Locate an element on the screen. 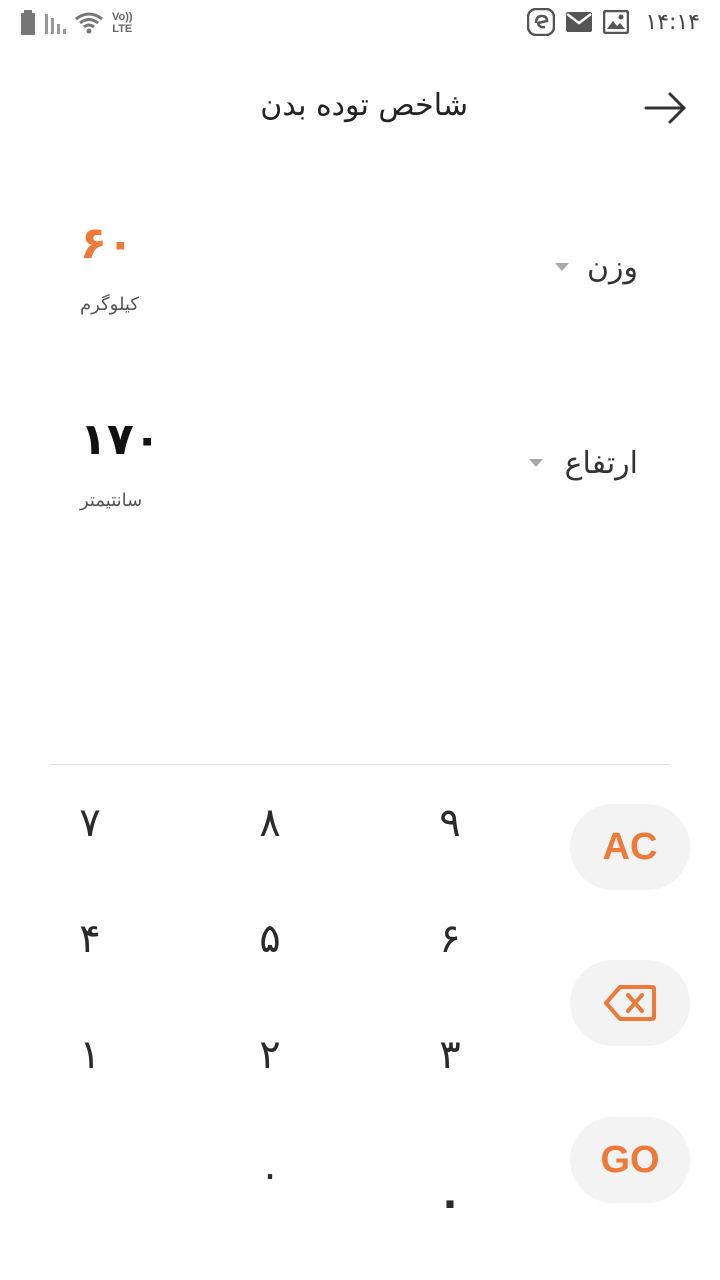 This screenshot has width=720, height=1280. height-label: ارتفاع is located at coordinates (601, 463).